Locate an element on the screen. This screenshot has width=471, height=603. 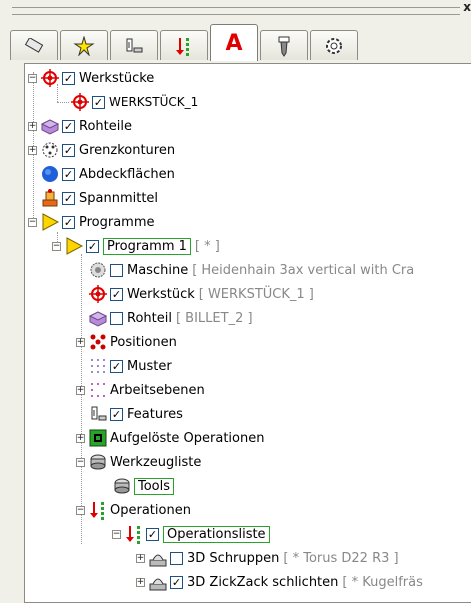
tree-item-aufgeloeste-operationen: + Aufgelöste Operationen is located at coordinates (170, 438).